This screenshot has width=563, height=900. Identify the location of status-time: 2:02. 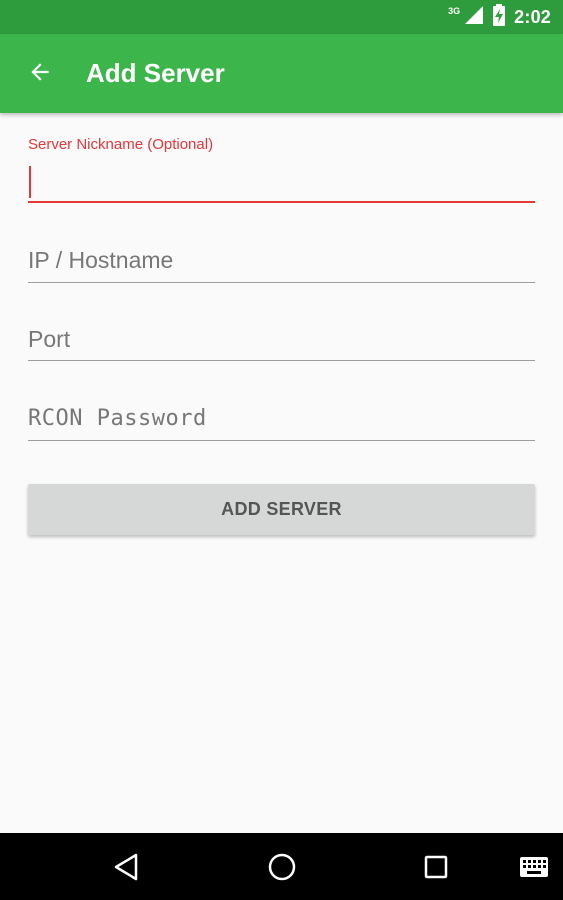
(532, 16).